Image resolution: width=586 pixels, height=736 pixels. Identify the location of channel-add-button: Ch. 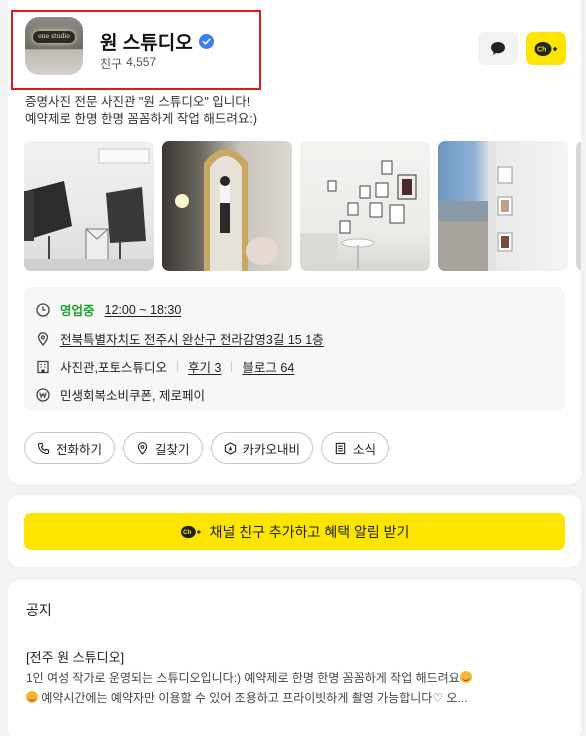
(546, 48).